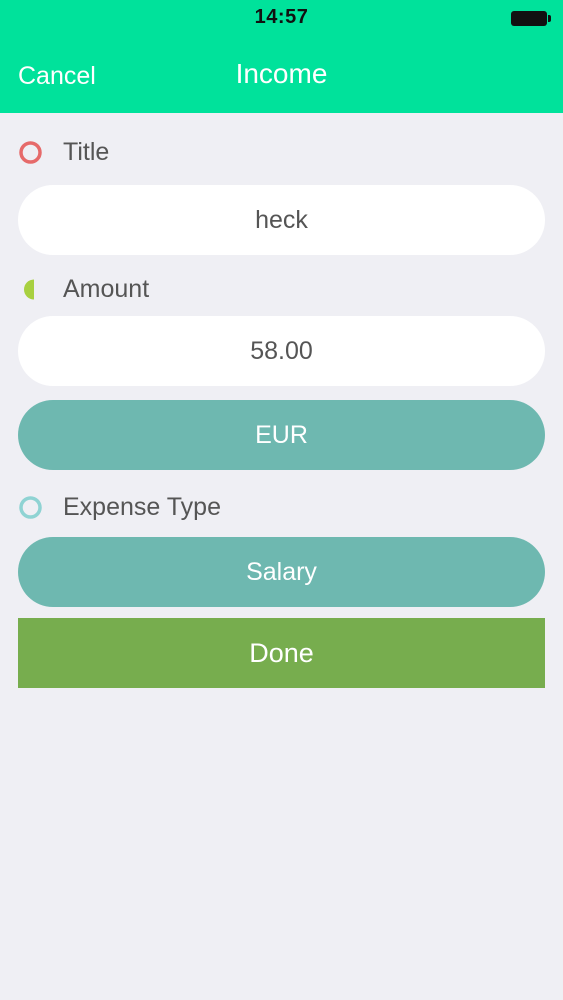  What do you see at coordinates (281, 351) in the screenshot?
I see `amount-field` at bounding box center [281, 351].